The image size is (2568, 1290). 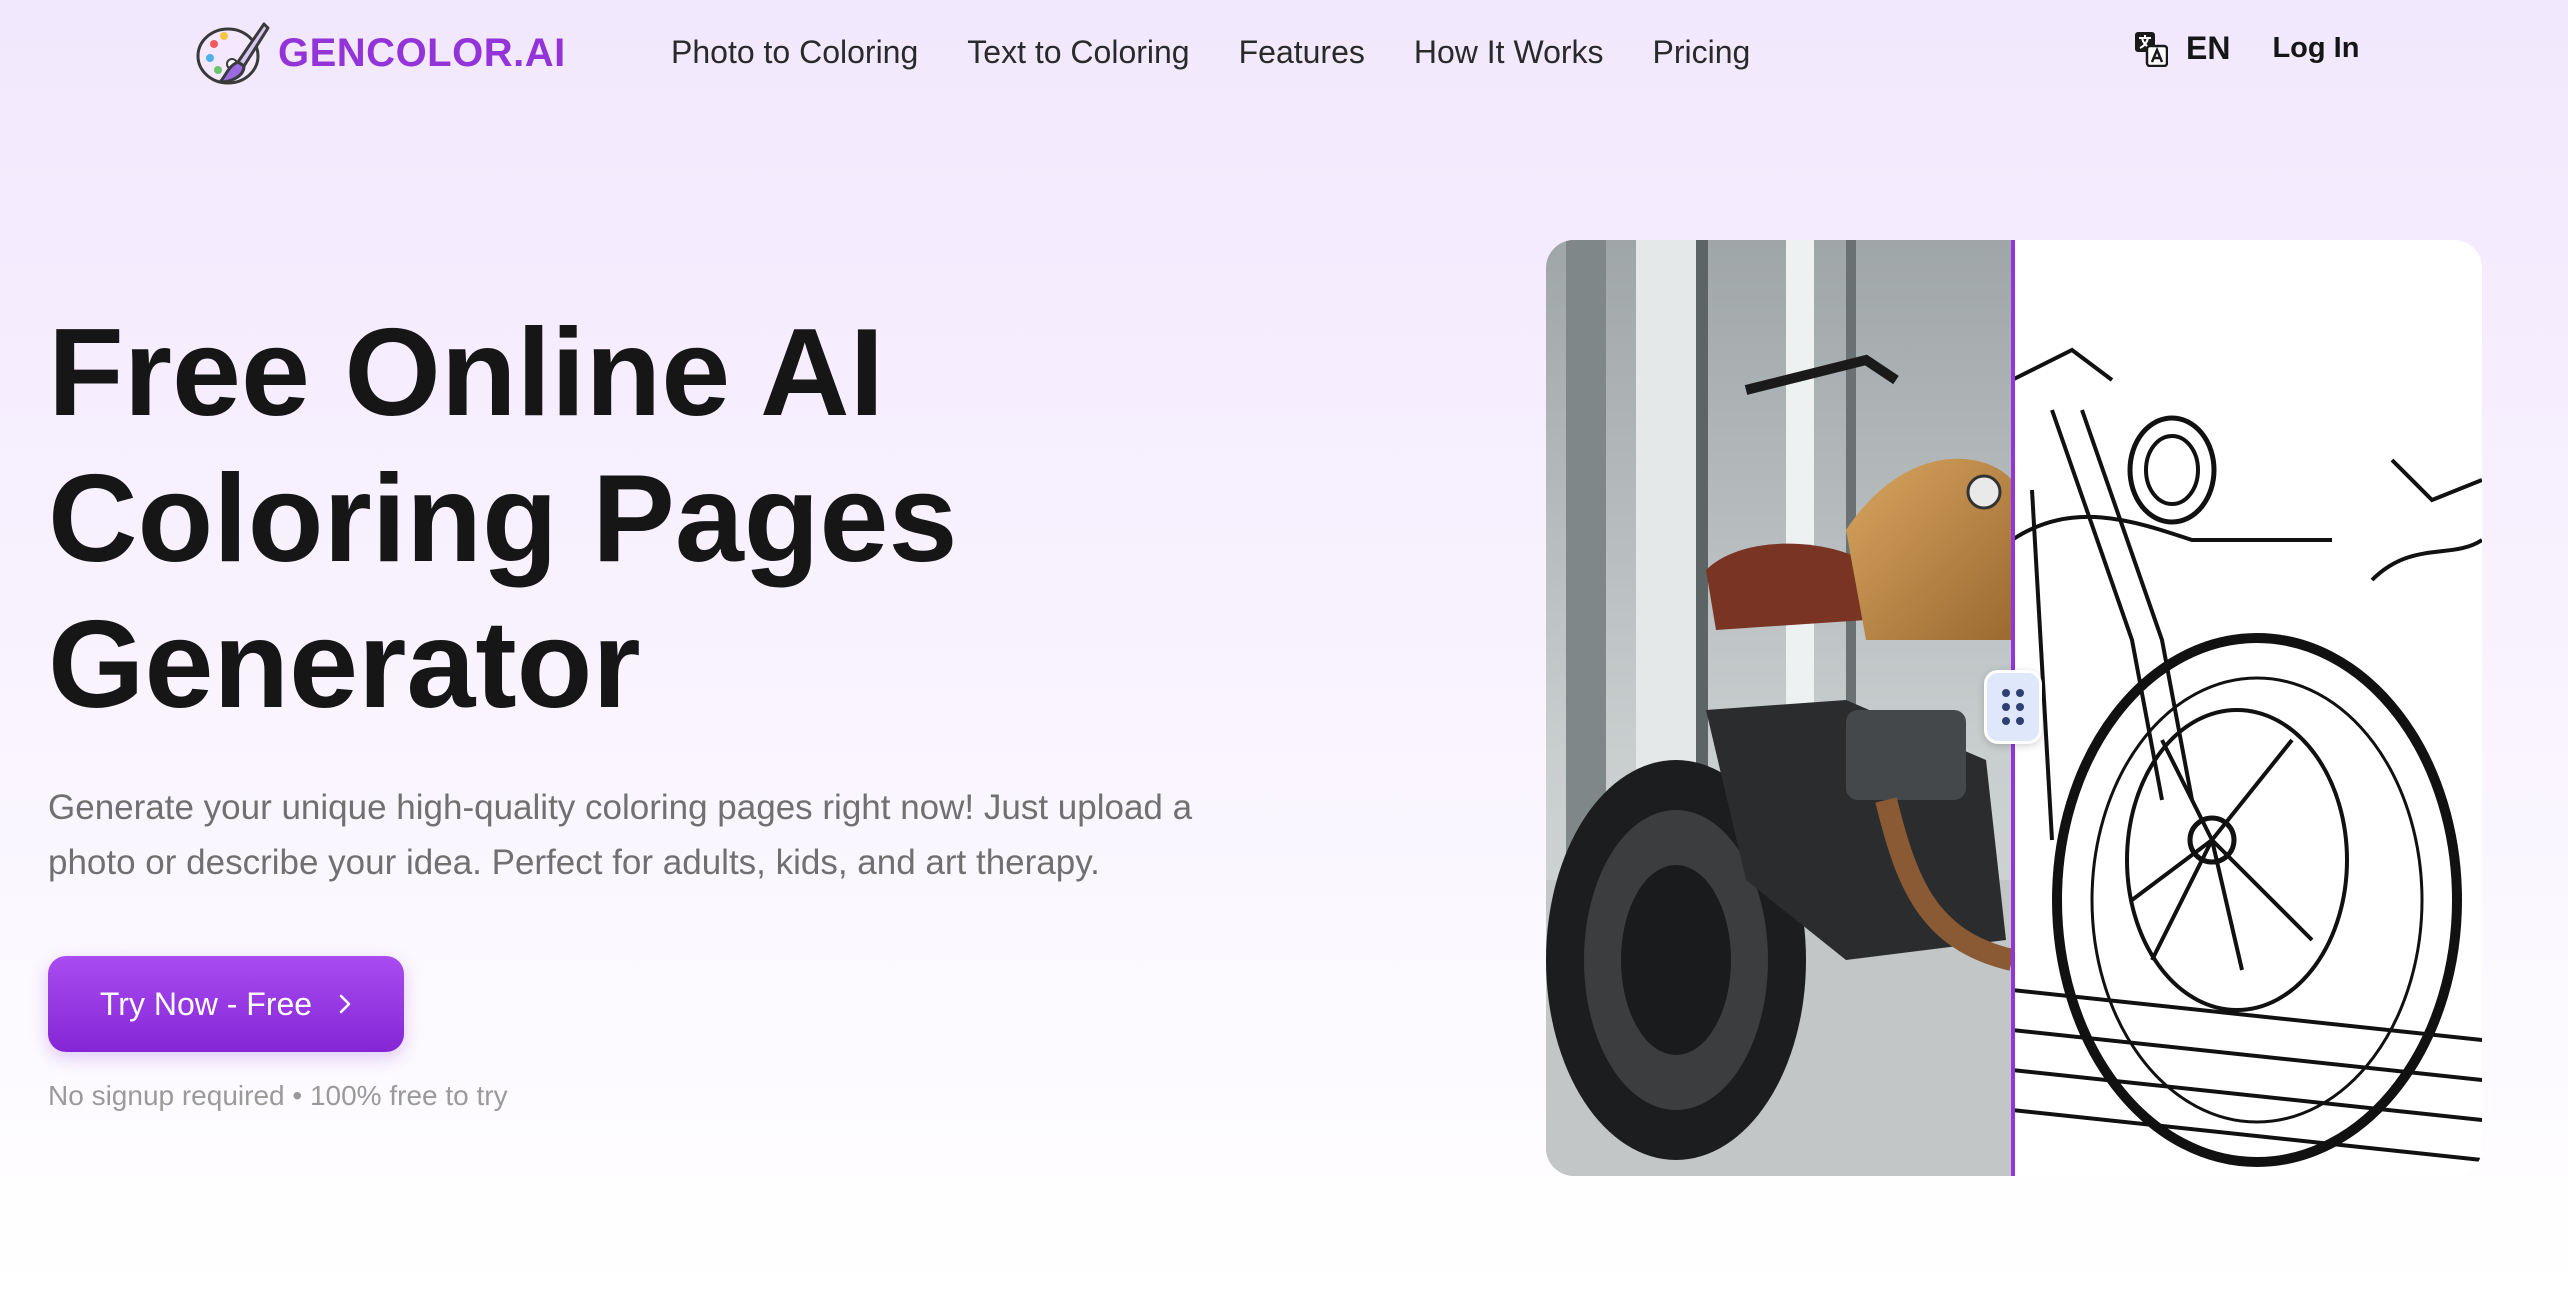 I want to click on hero-title-line-1: Free Online AI, so click(x=466, y=373).